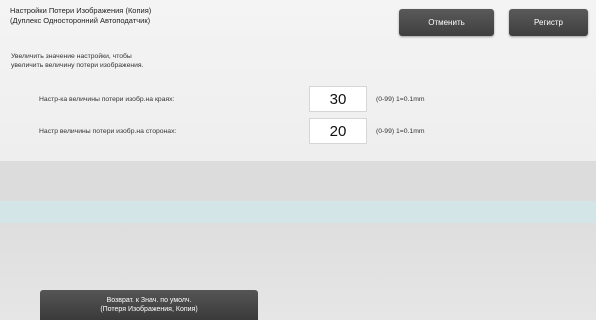 This screenshot has width=596, height=320. I want to click on cancel-button: Отменить, so click(446, 22).